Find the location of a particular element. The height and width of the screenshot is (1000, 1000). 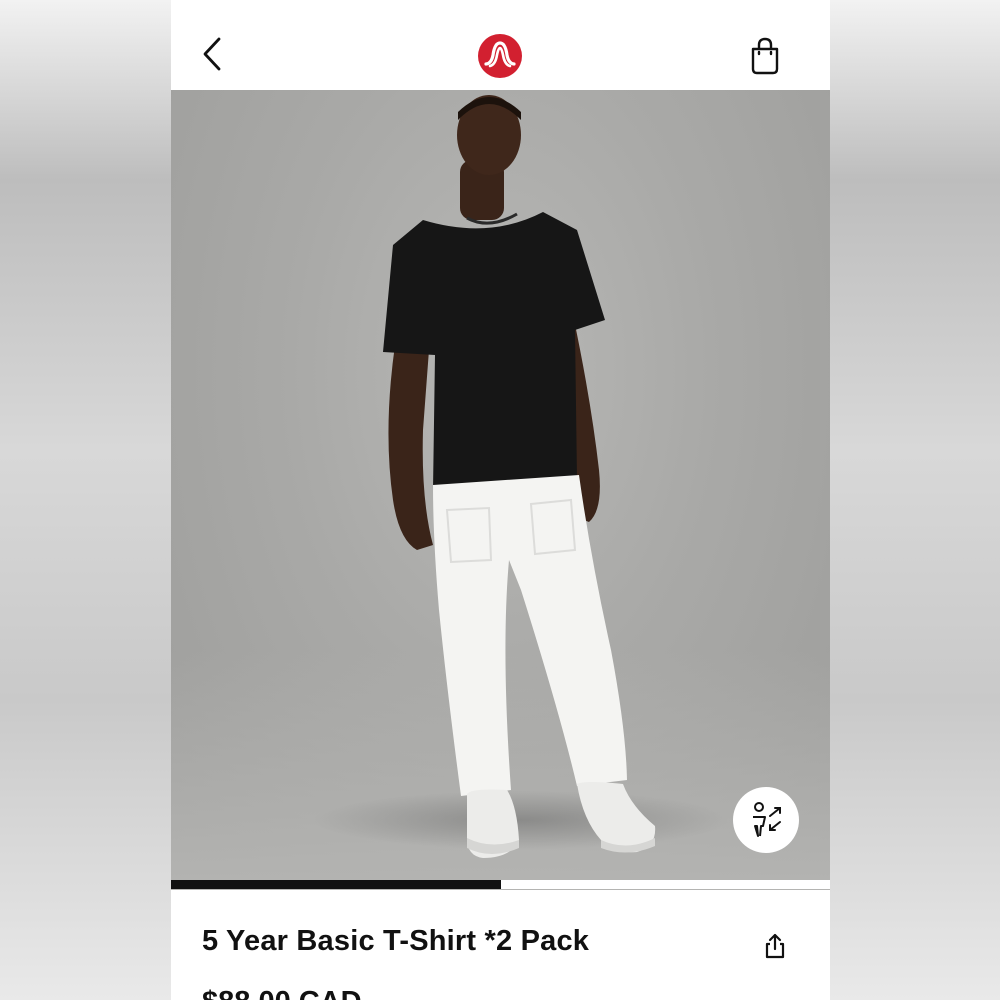

share-button is located at coordinates (775, 946).